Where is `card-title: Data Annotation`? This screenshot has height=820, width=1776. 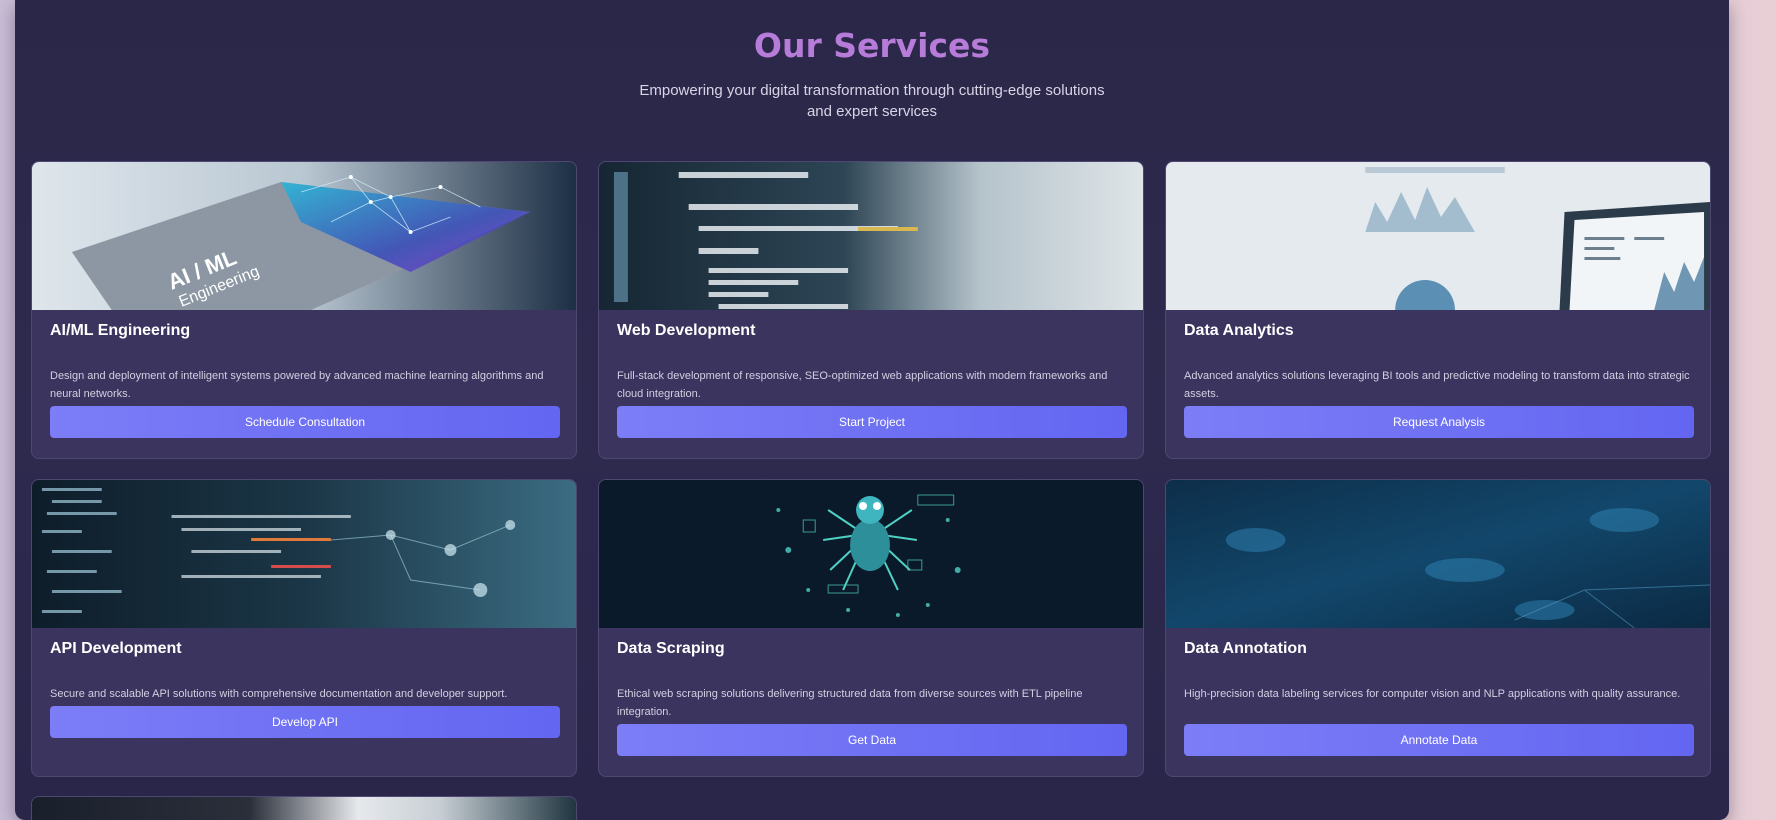 card-title: Data Annotation is located at coordinates (1245, 648).